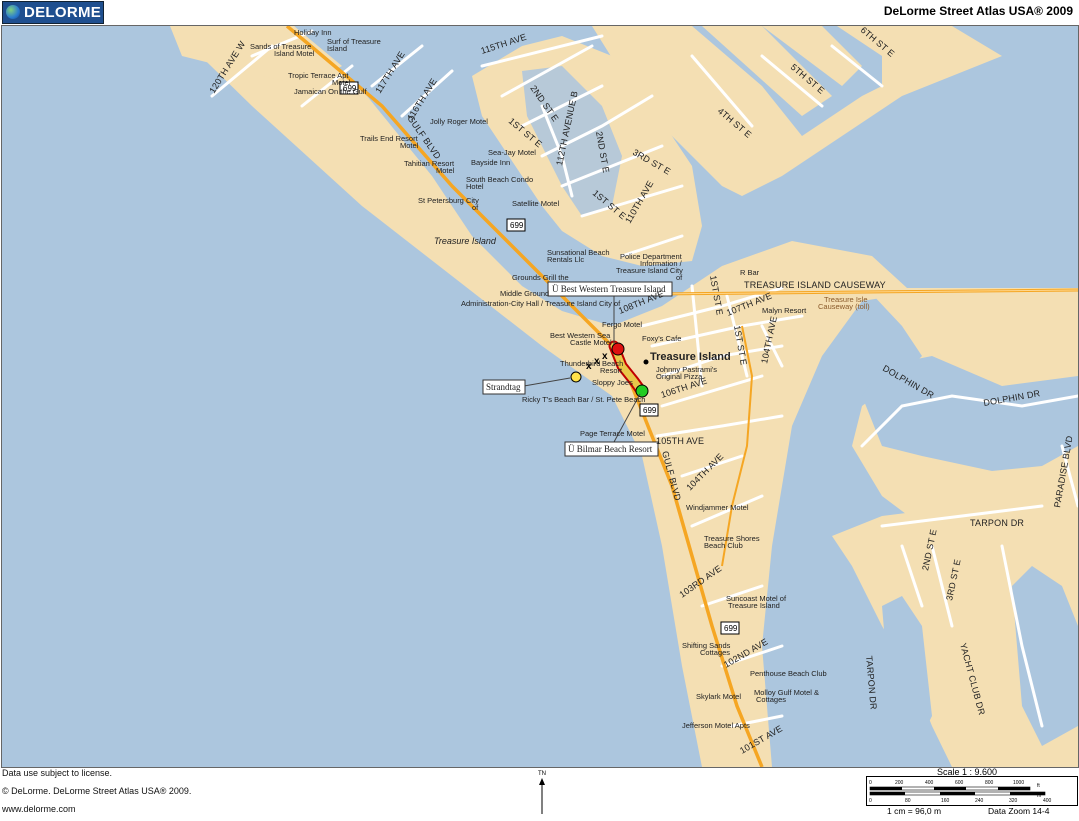  I want to click on scale-tick-m: 200, so click(899, 783).